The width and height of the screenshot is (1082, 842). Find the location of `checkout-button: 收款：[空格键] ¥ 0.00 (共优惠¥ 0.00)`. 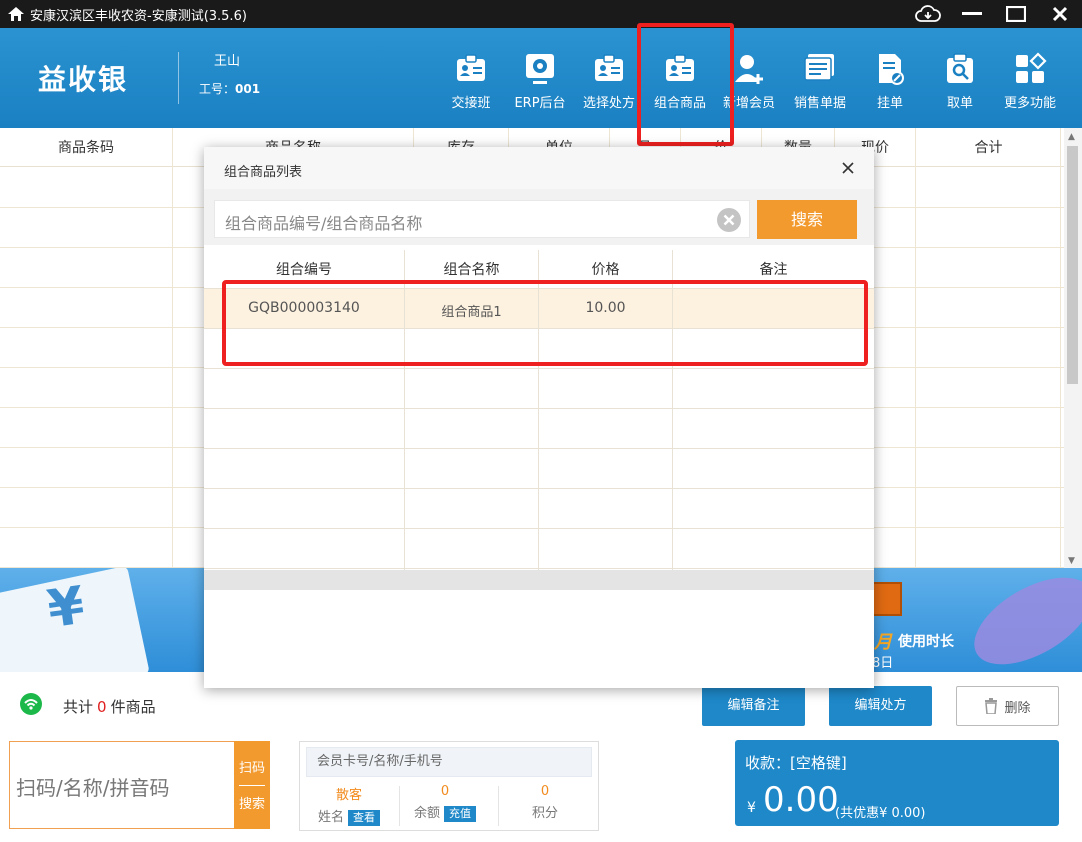

checkout-button: 收款：[空格键] ¥ 0.00 (共优惠¥ 0.00) is located at coordinates (897, 783).